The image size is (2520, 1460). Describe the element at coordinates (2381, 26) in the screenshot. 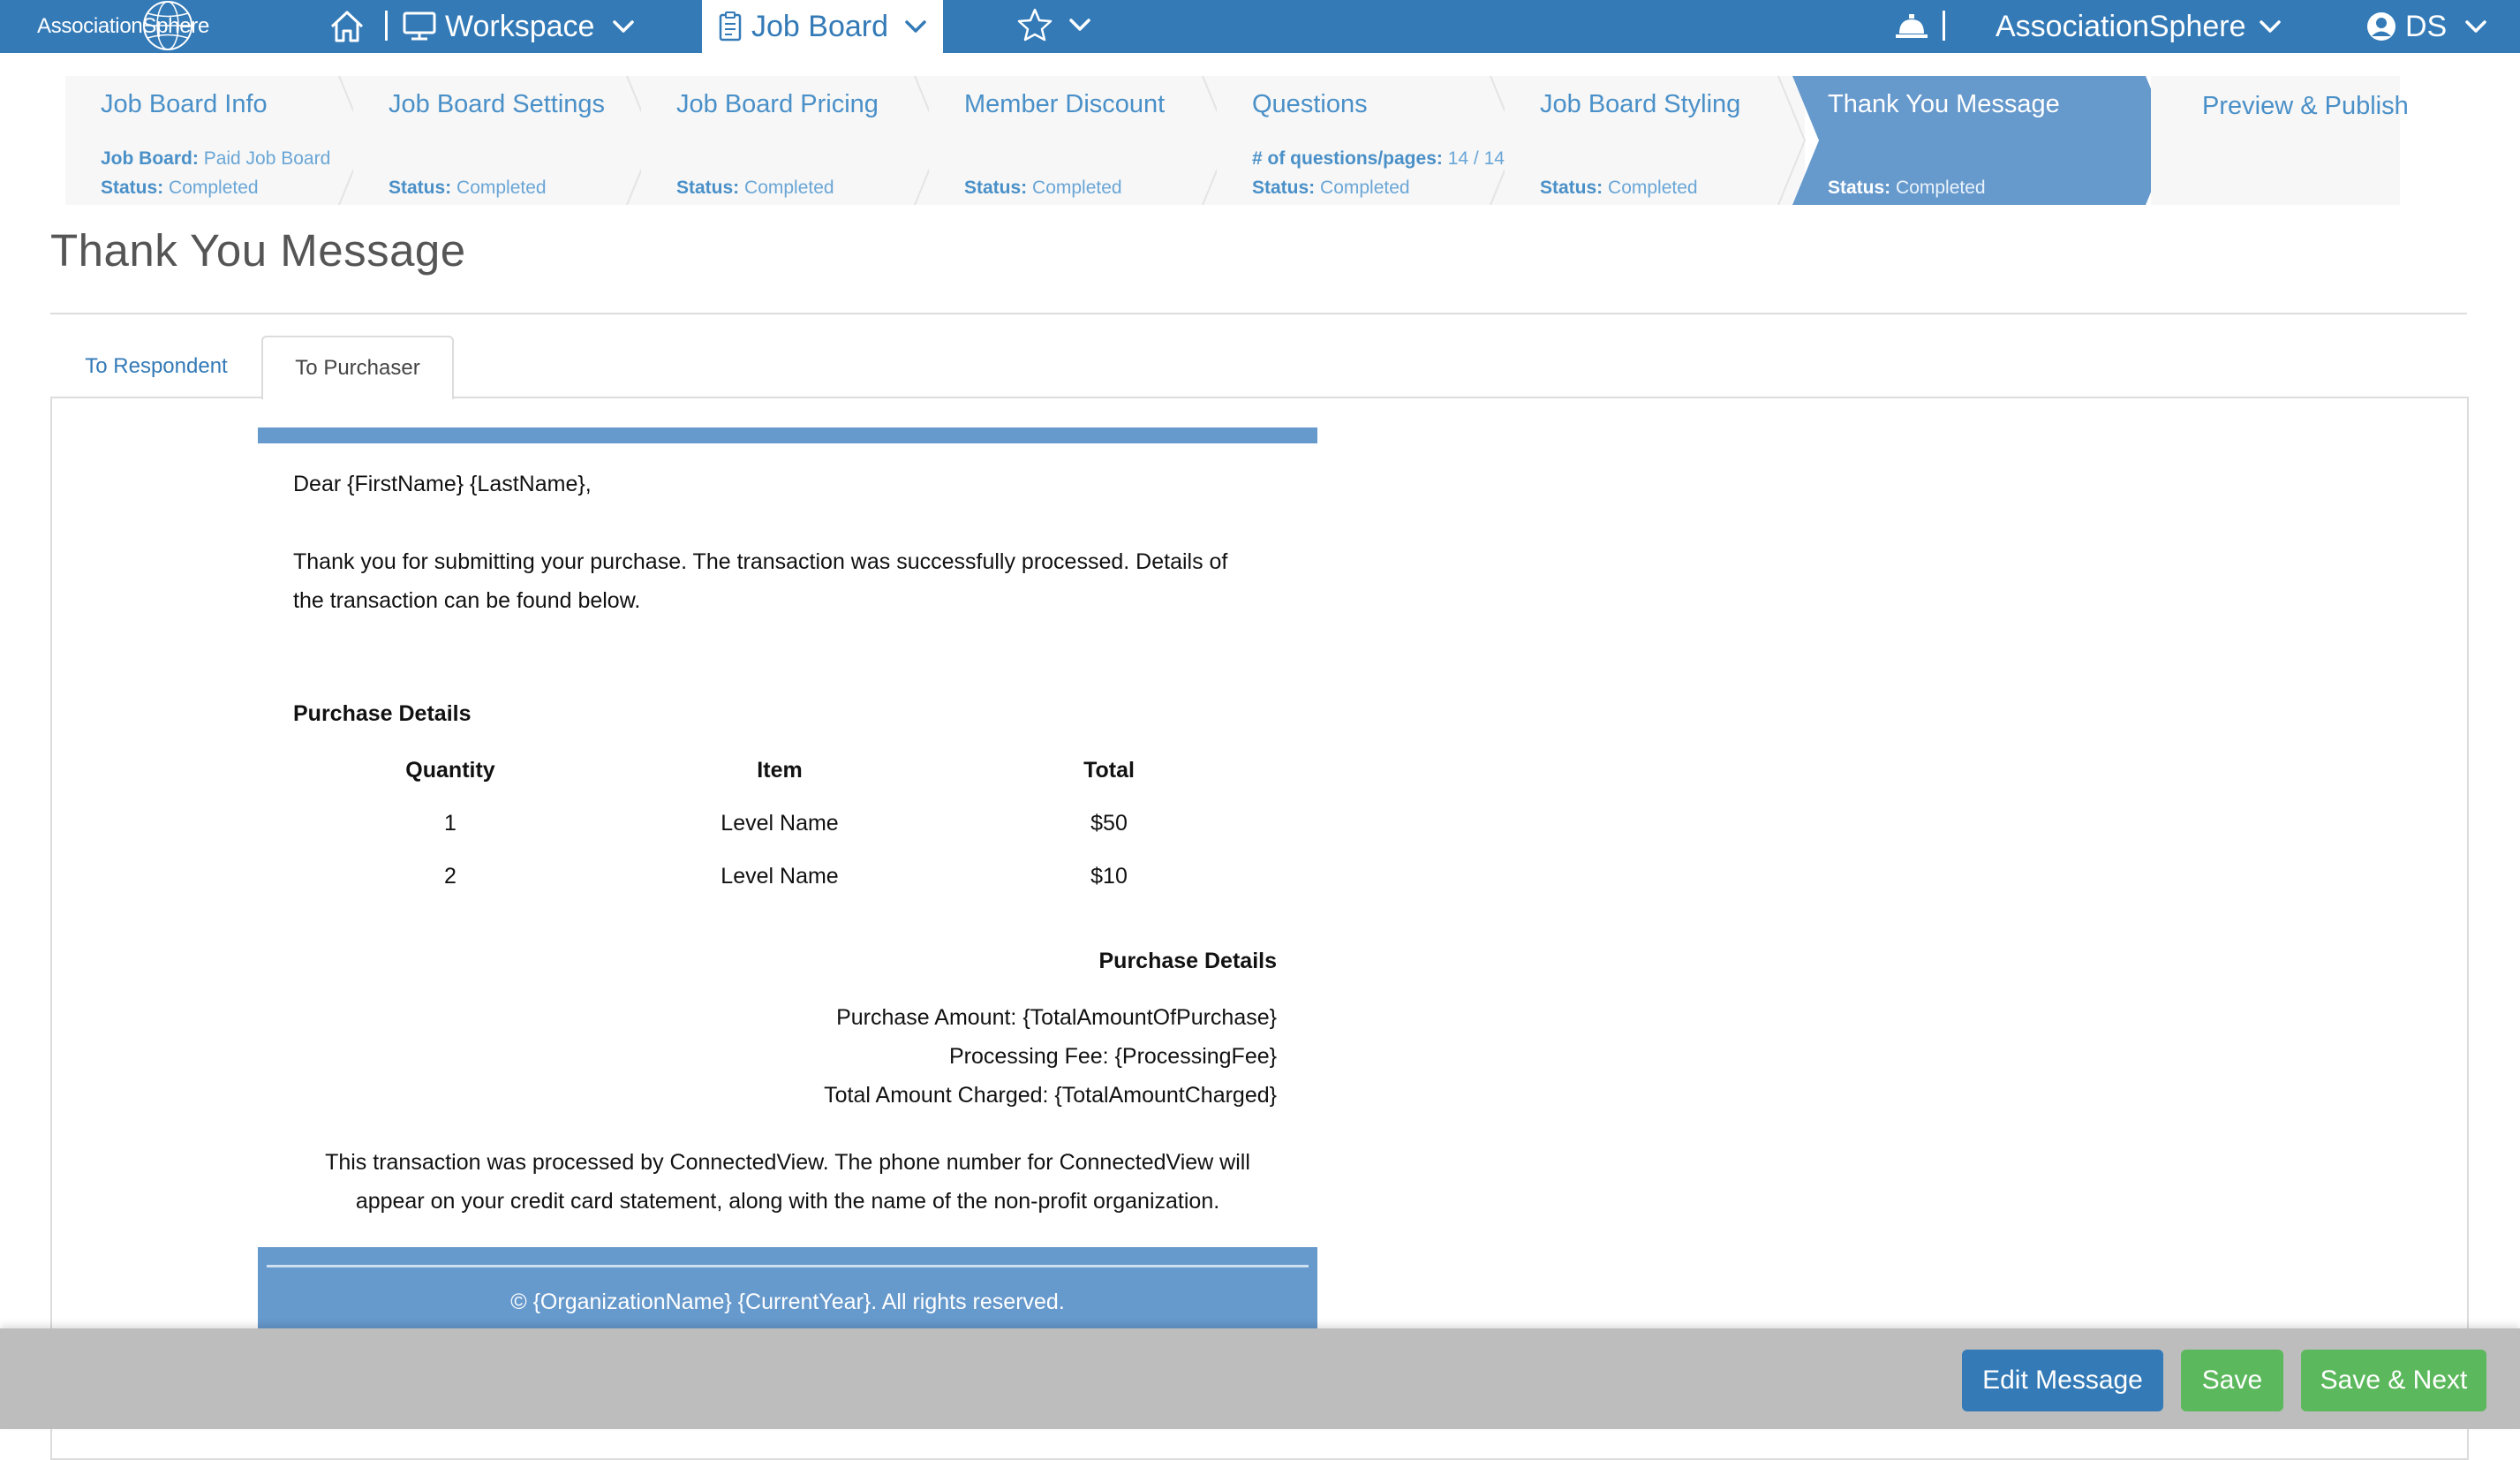

I see `user-circle-icon` at that location.